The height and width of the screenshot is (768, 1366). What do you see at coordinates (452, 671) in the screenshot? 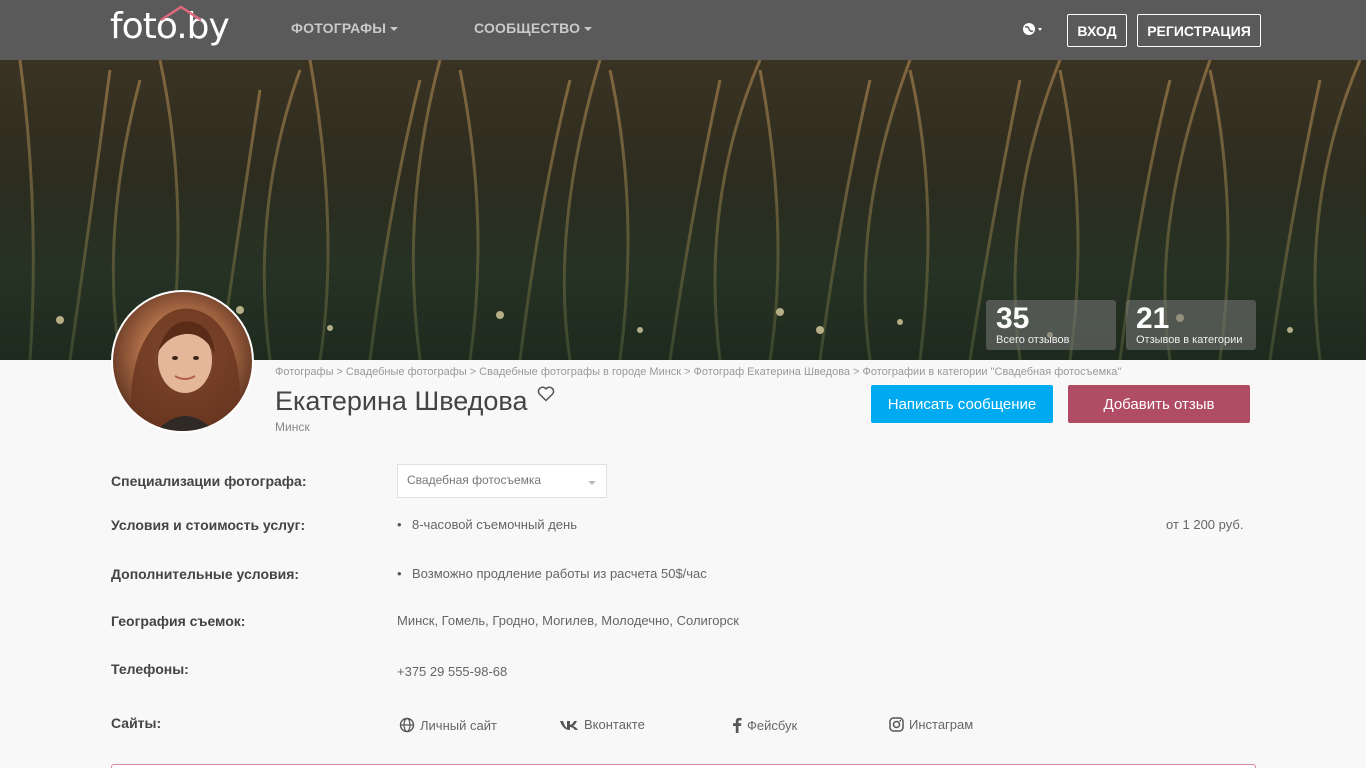
I see `phone-number: +375 29 555-98-68` at bounding box center [452, 671].